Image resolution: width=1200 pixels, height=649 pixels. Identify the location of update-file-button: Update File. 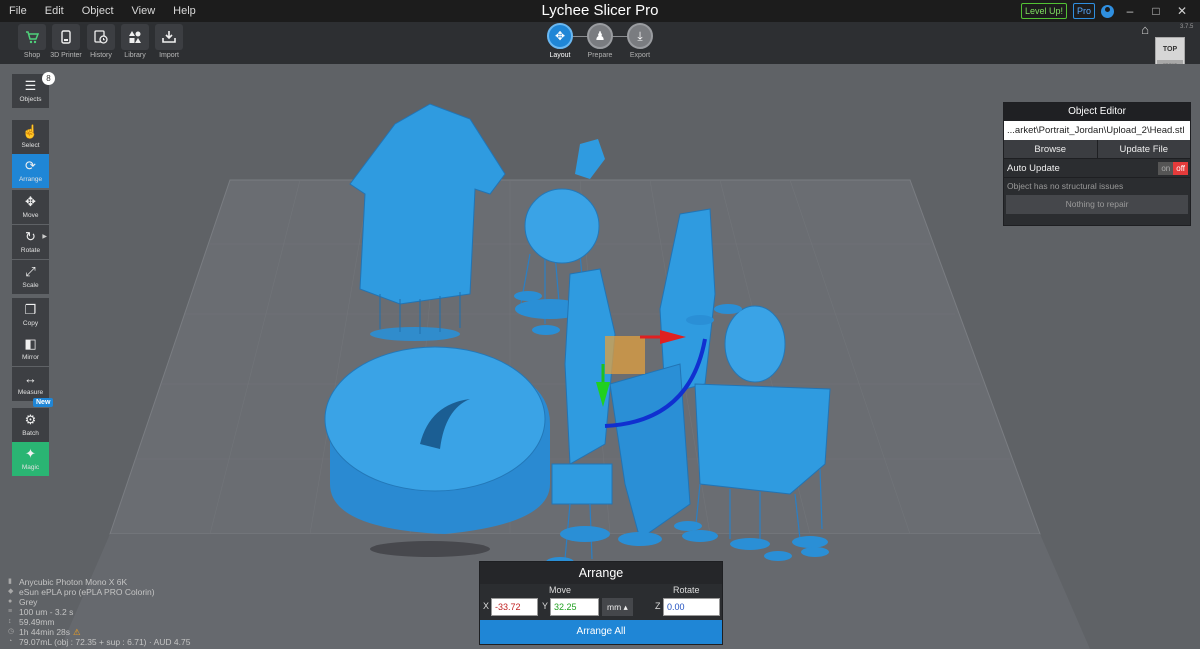
(1143, 149).